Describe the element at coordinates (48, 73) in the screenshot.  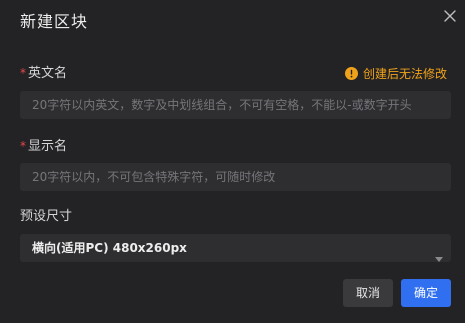
I see `english-name-label: 英文名` at that location.